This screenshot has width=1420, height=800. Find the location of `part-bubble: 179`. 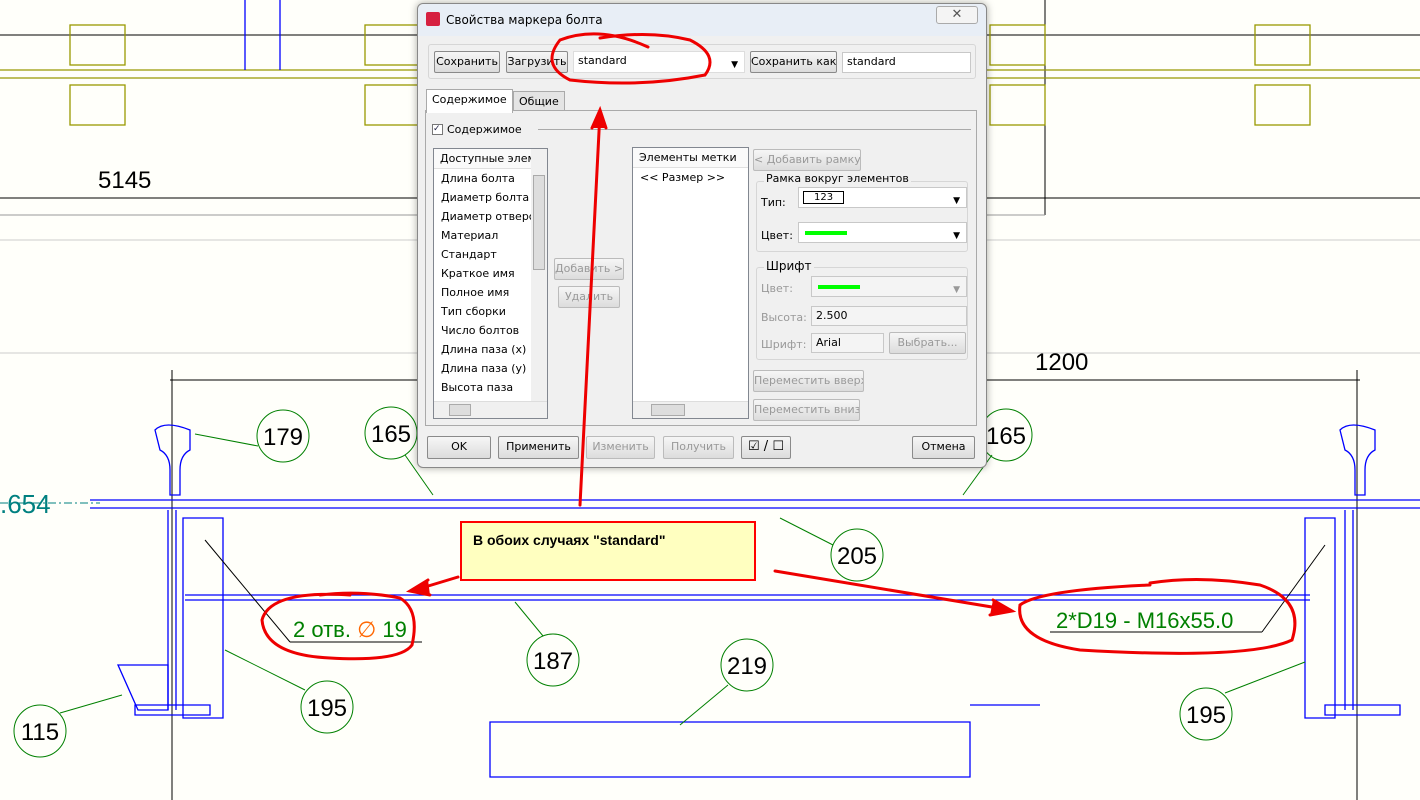

part-bubble: 179 is located at coordinates (252, 436).